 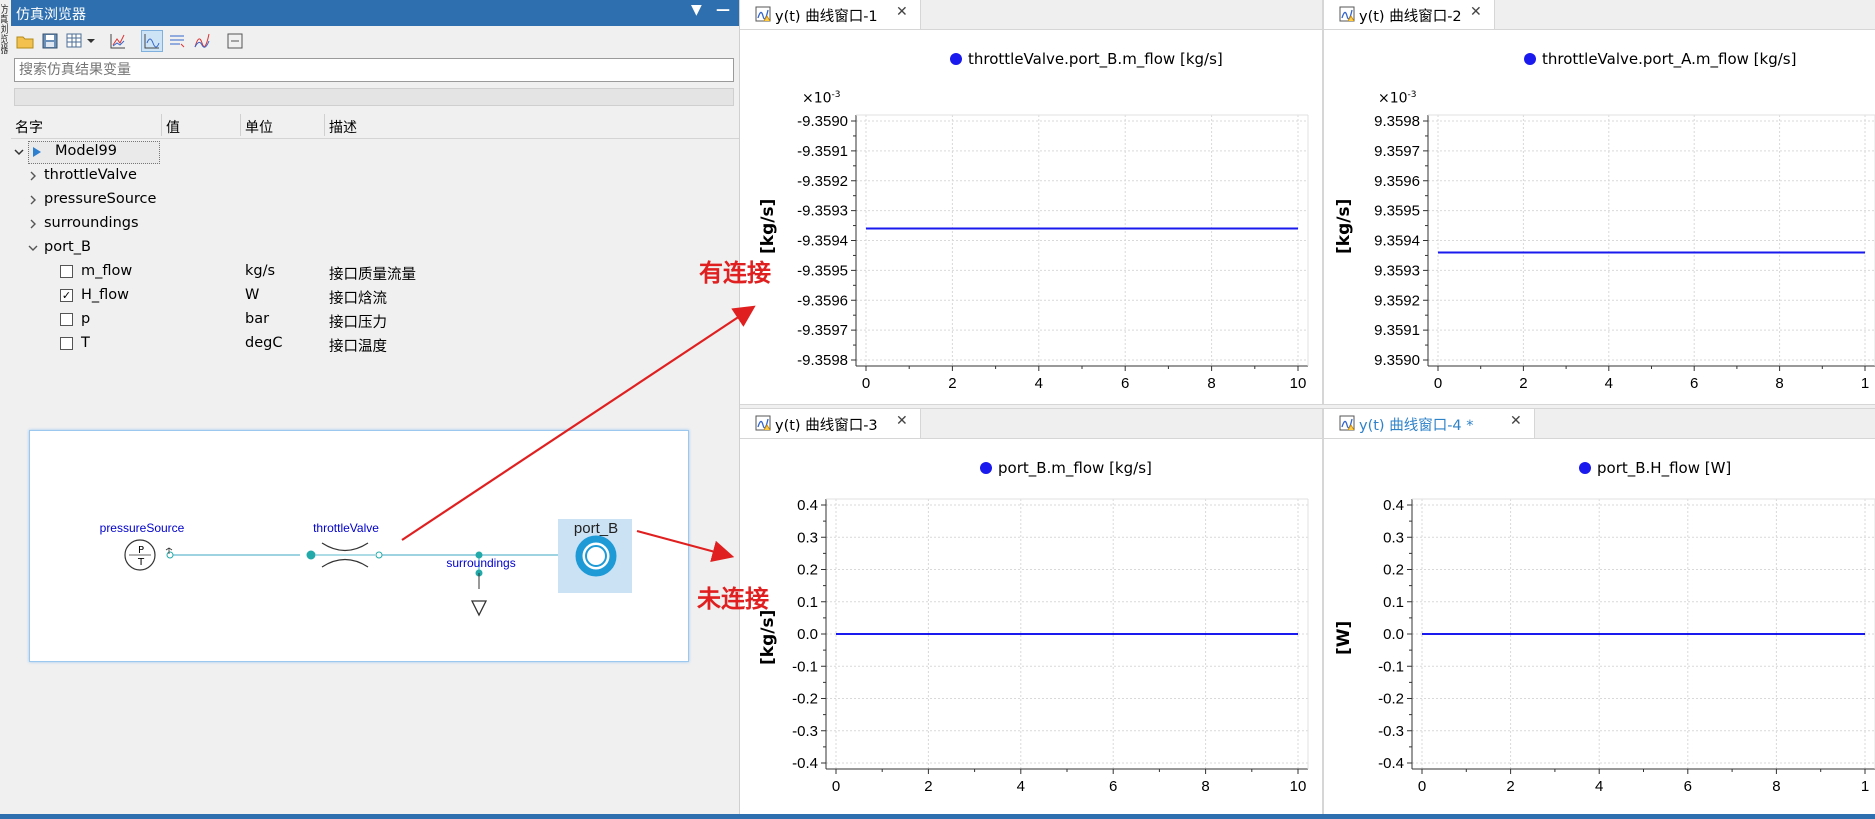 What do you see at coordinates (696, 10) in the screenshot?
I see `panel-menu-dropdown-icon: ▼` at bounding box center [696, 10].